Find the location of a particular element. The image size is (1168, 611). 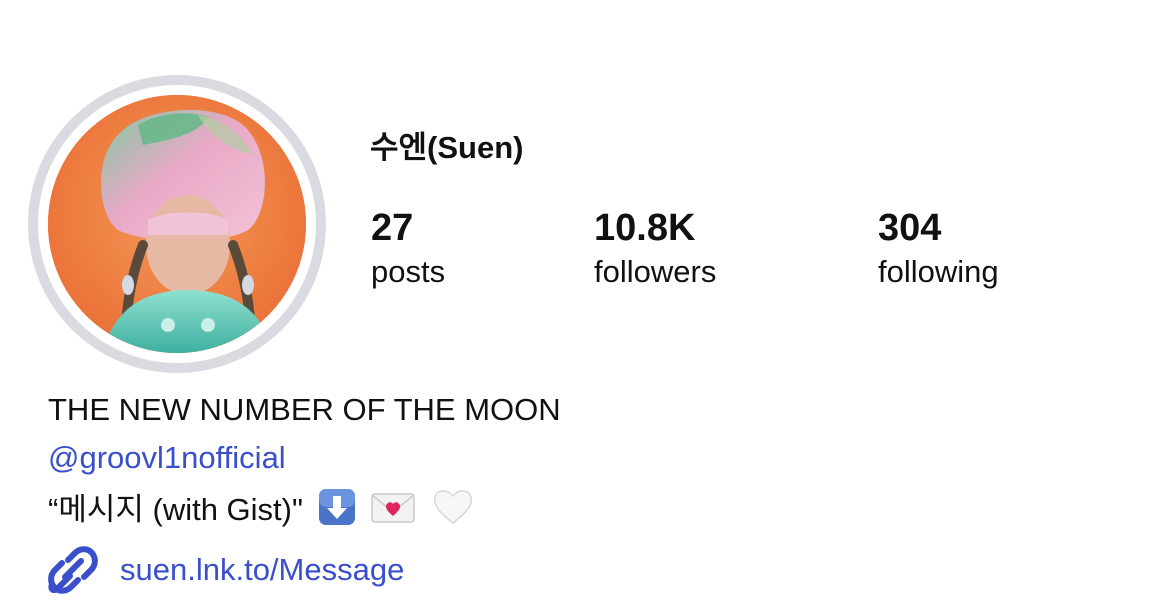

profile-photo-icon is located at coordinates (177, 224).